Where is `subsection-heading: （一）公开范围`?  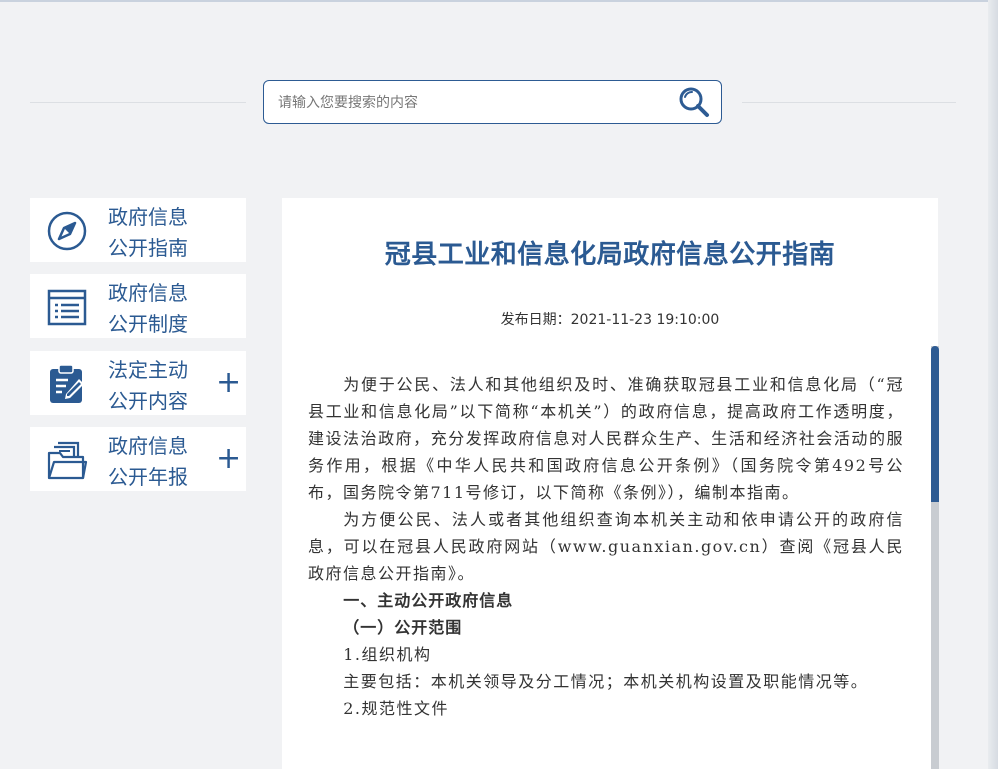
subsection-heading: （一）公开范围 is located at coordinates (403, 627).